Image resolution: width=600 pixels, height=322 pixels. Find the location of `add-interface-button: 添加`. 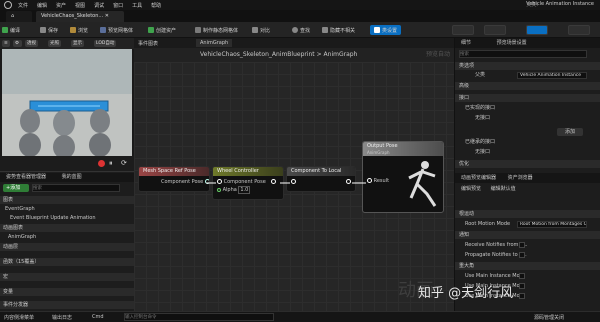

add-interface-button: 添加 is located at coordinates (570, 132).